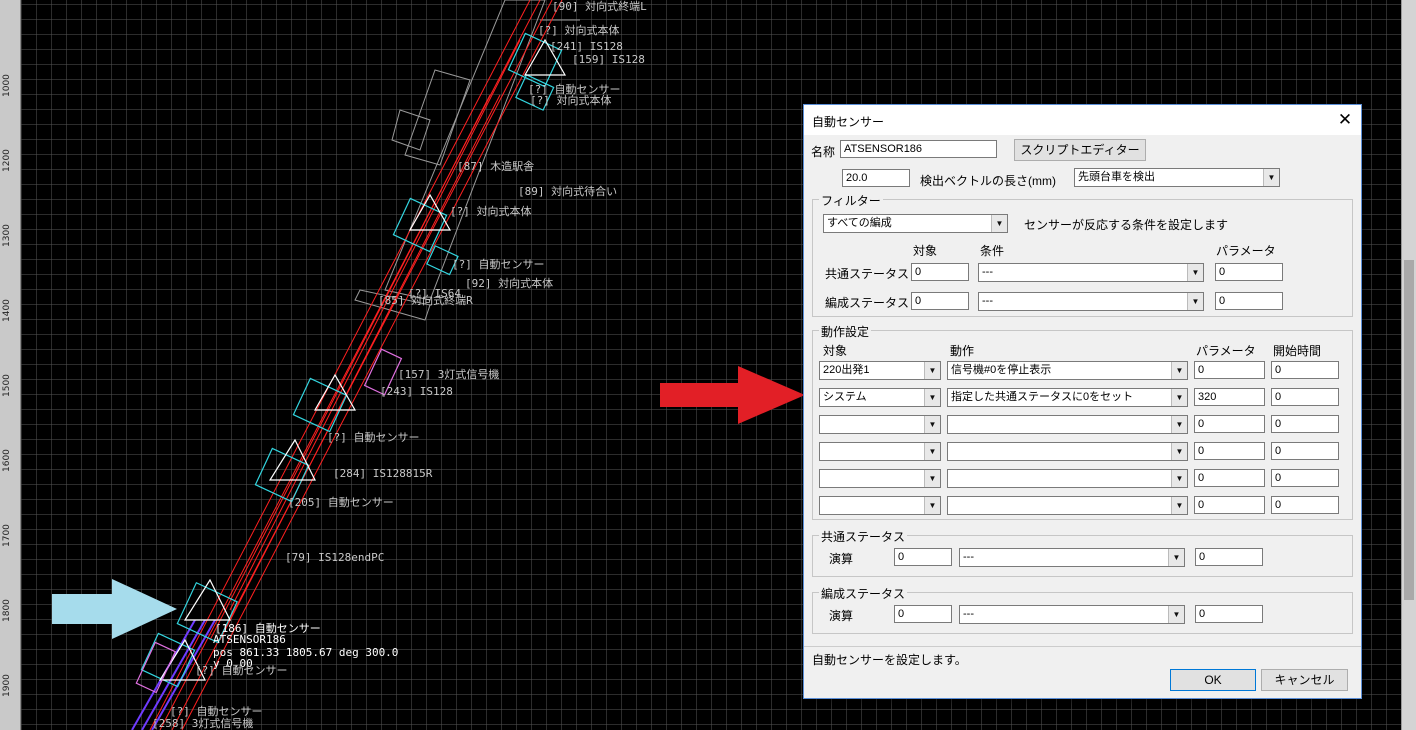 The width and height of the screenshot is (1416, 730). Describe the element at coordinates (880, 370) in the screenshot. I see `action-target-select: 220出発1 ▼` at that location.